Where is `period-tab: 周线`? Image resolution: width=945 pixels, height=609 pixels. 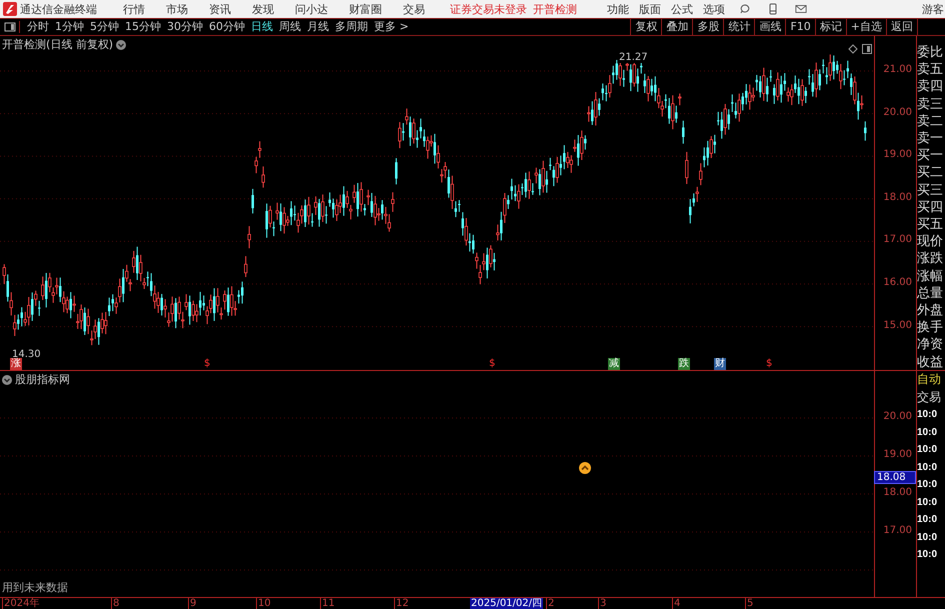 period-tab: 周线 is located at coordinates (290, 27).